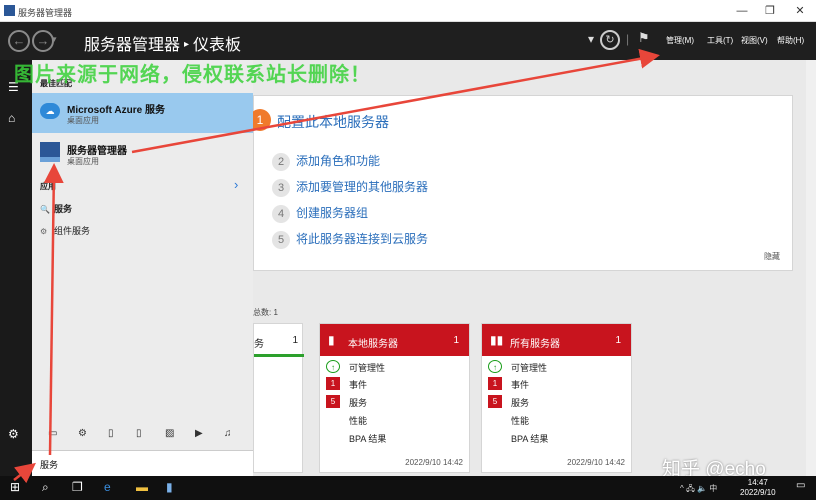  What do you see at coordinates (295, 340) in the screenshot?
I see `roles-tile-count: 1` at bounding box center [295, 340].